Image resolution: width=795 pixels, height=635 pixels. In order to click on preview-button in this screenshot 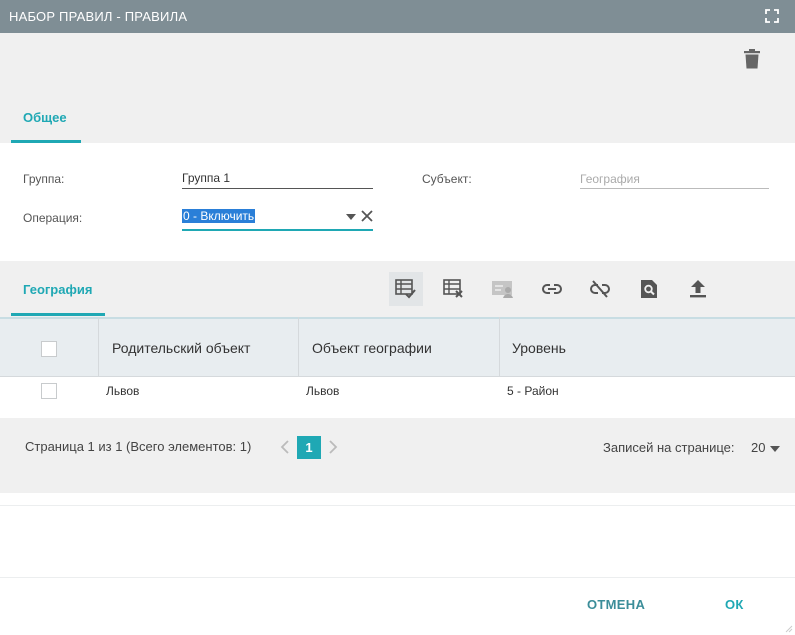, I will do `click(649, 289)`.